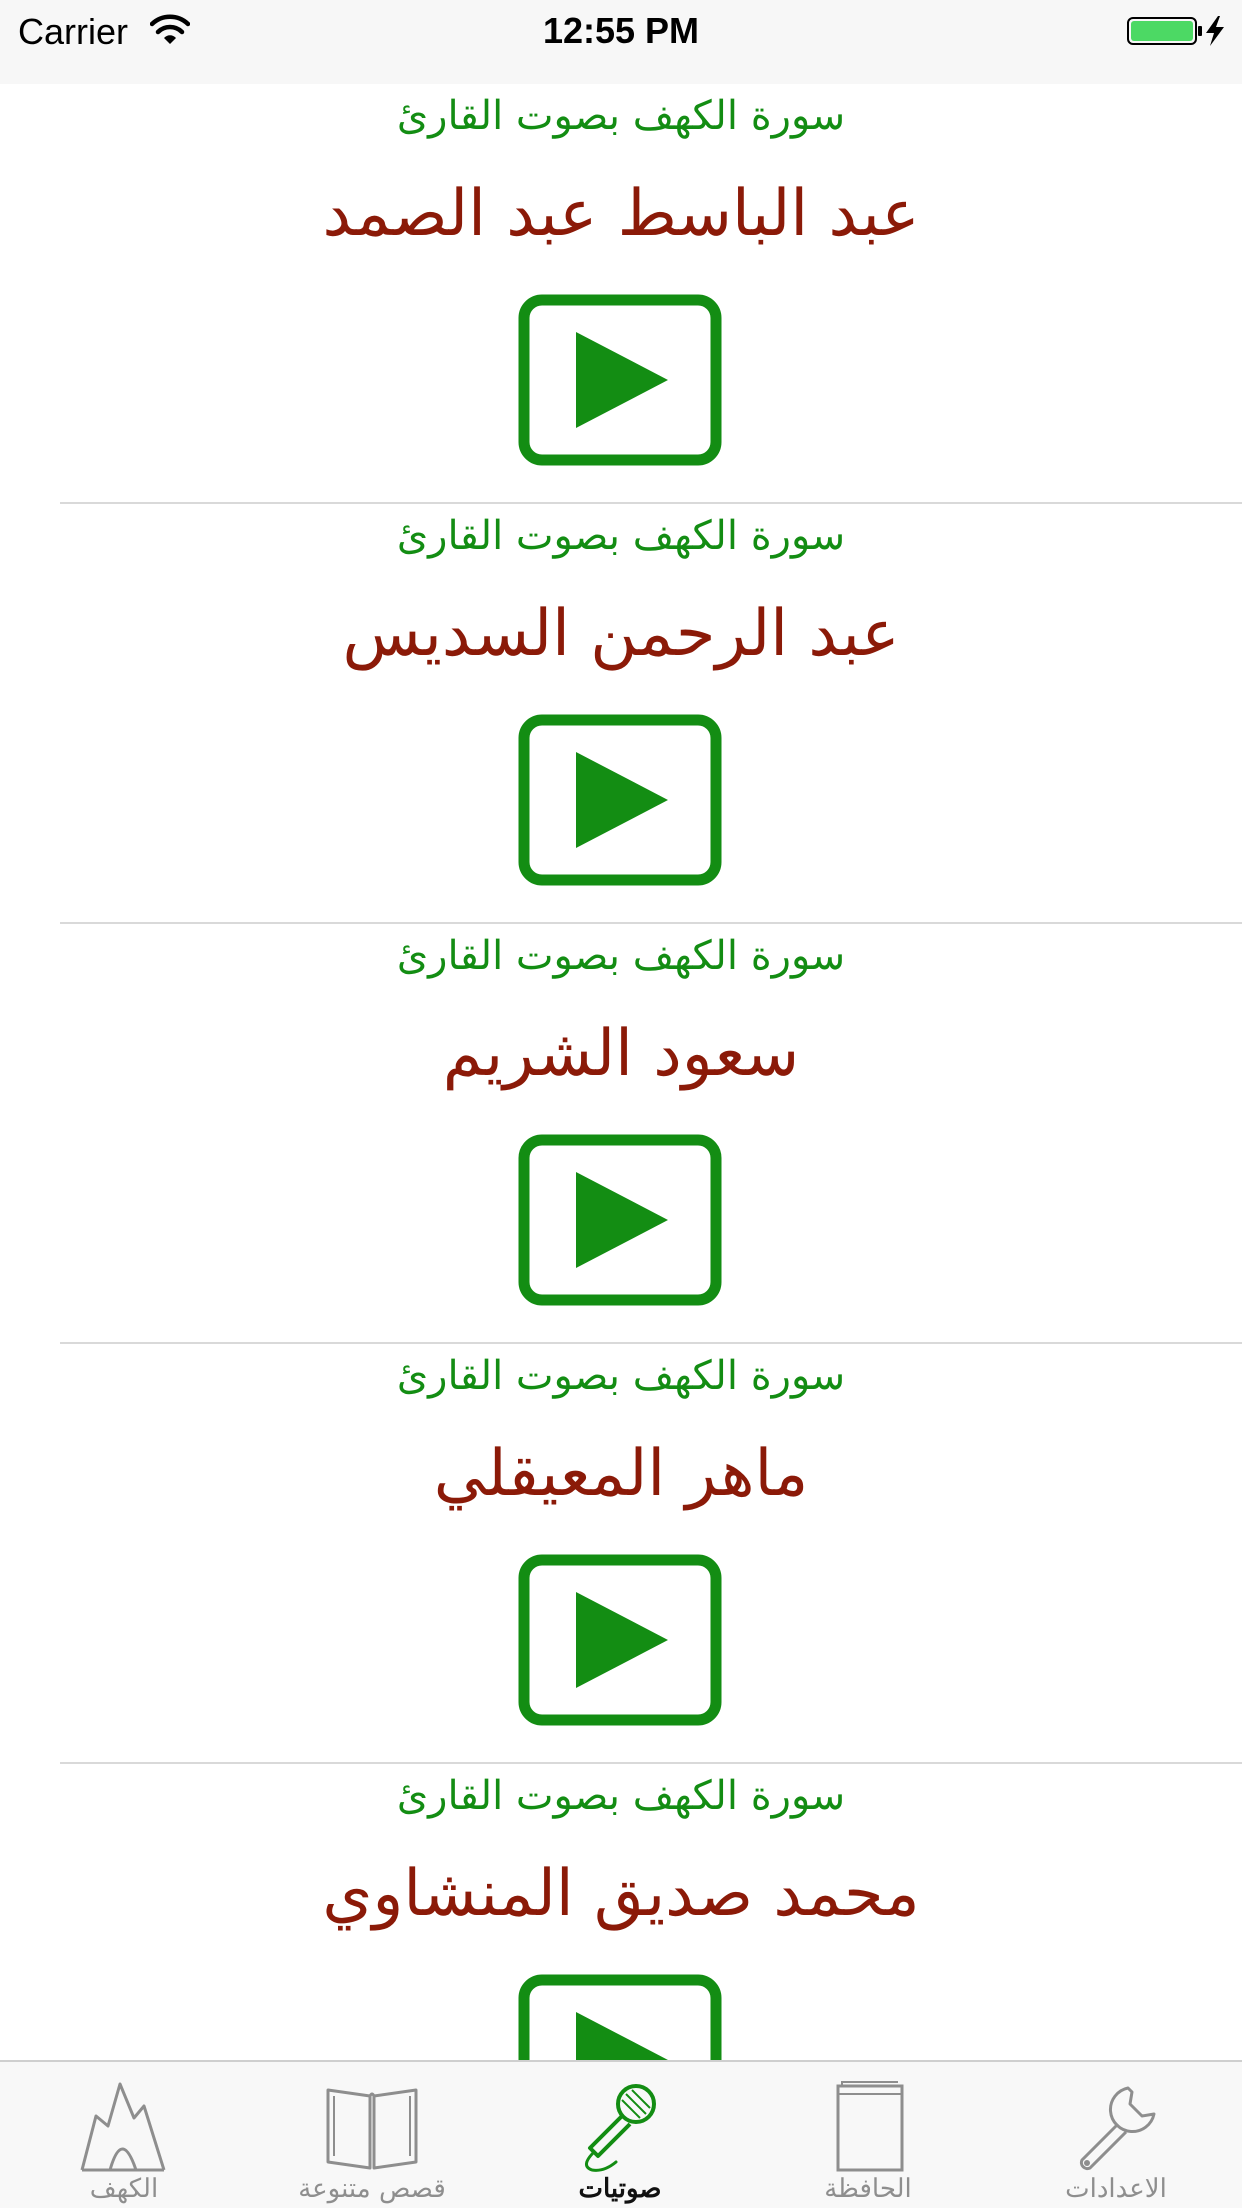 The height and width of the screenshot is (2210, 1242). I want to click on tab-label: الاعدادات, so click(1116, 2189).